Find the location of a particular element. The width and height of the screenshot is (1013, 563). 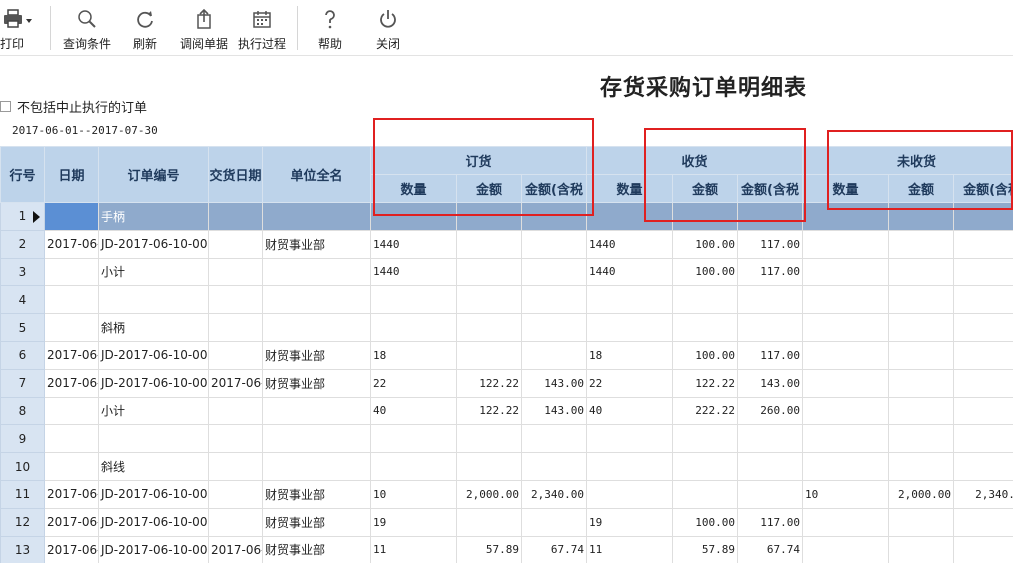

col-order-no: 订单编号 is located at coordinates (153, 174).